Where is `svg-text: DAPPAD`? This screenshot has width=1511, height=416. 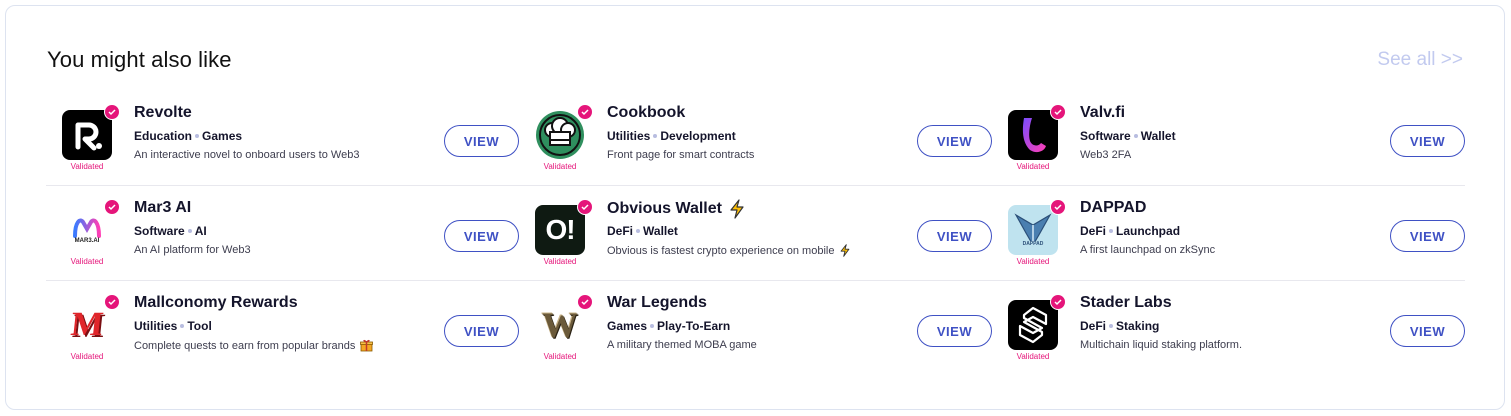
svg-text: DAPPAD is located at coordinates (1033, 244).